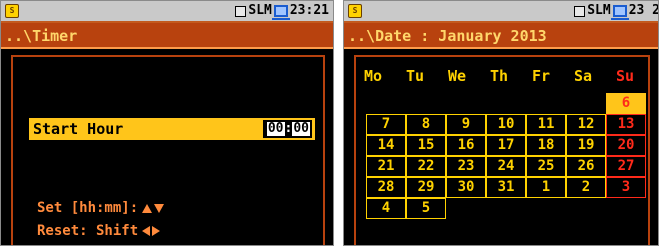 The height and width of the screenshot is (246, 659). What do you see at coordinates (301, 129) in the screenshot?
I see `minutes-value: 00` at bounding box center [301, 129].